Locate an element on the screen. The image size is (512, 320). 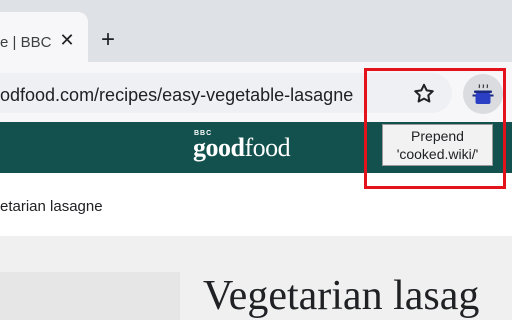
recipe-image is located at coordinates (90, 296).